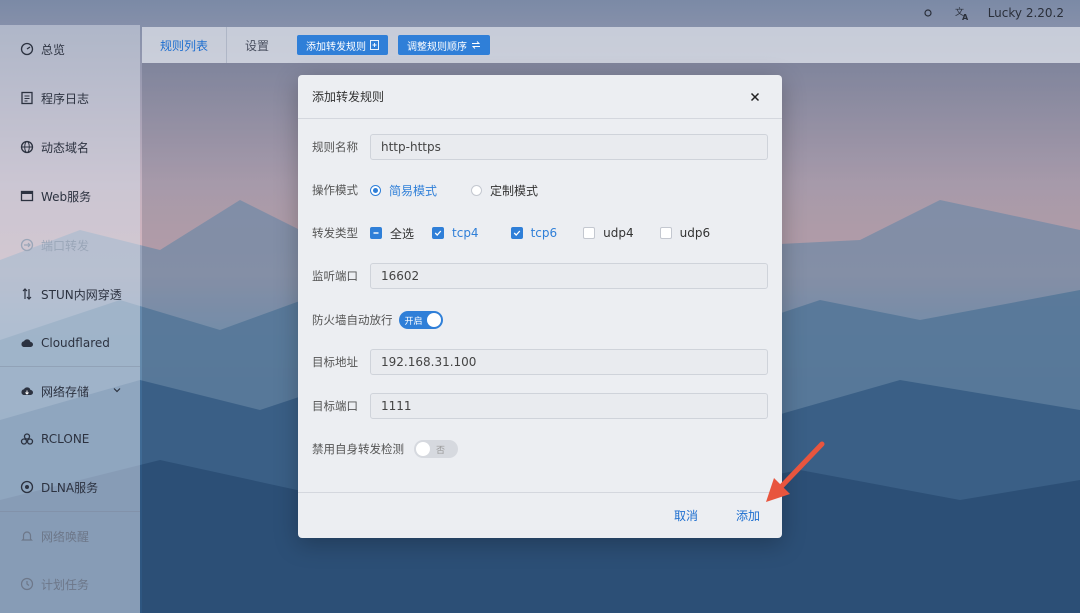 The image size is (1080, 613). Describe the element at coordinates (65, 536) in the screenshot. I see `sidebar-item-label: 网络唤醒` at that location.